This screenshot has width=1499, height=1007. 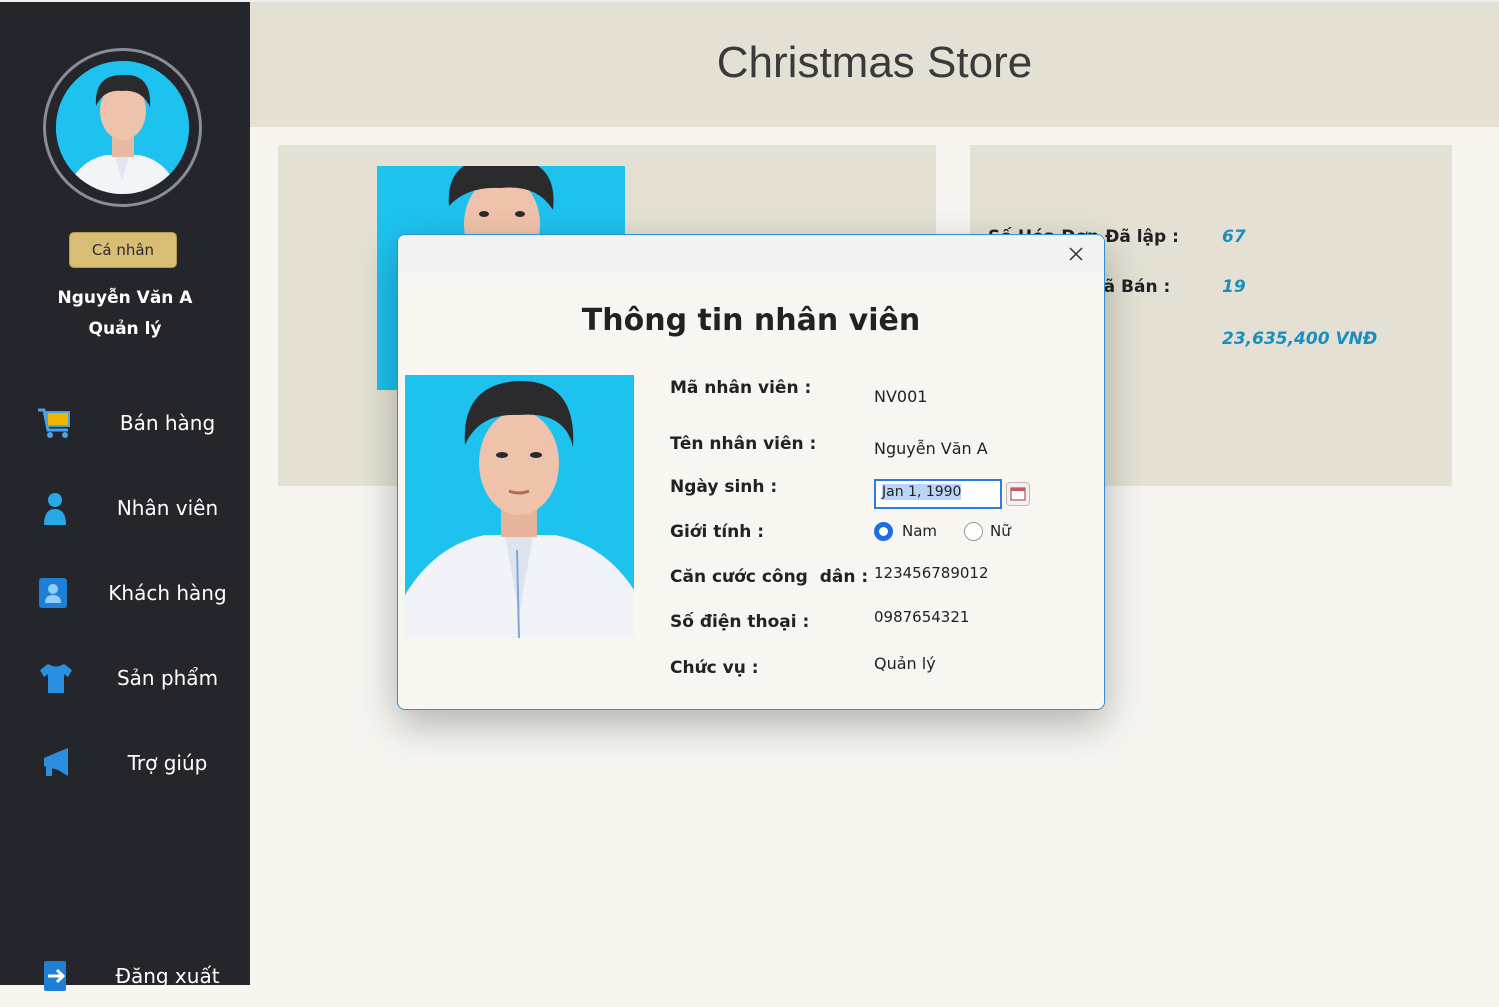 I want to click on logout-icon, so click(x=55, y=976).